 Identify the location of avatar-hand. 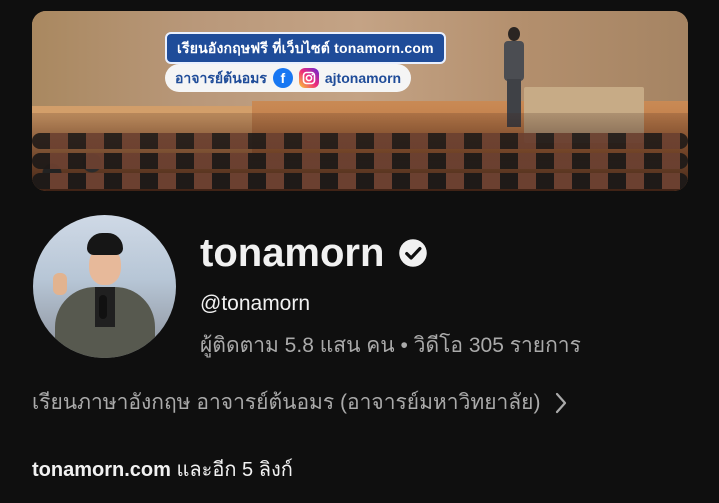
(60, 284).